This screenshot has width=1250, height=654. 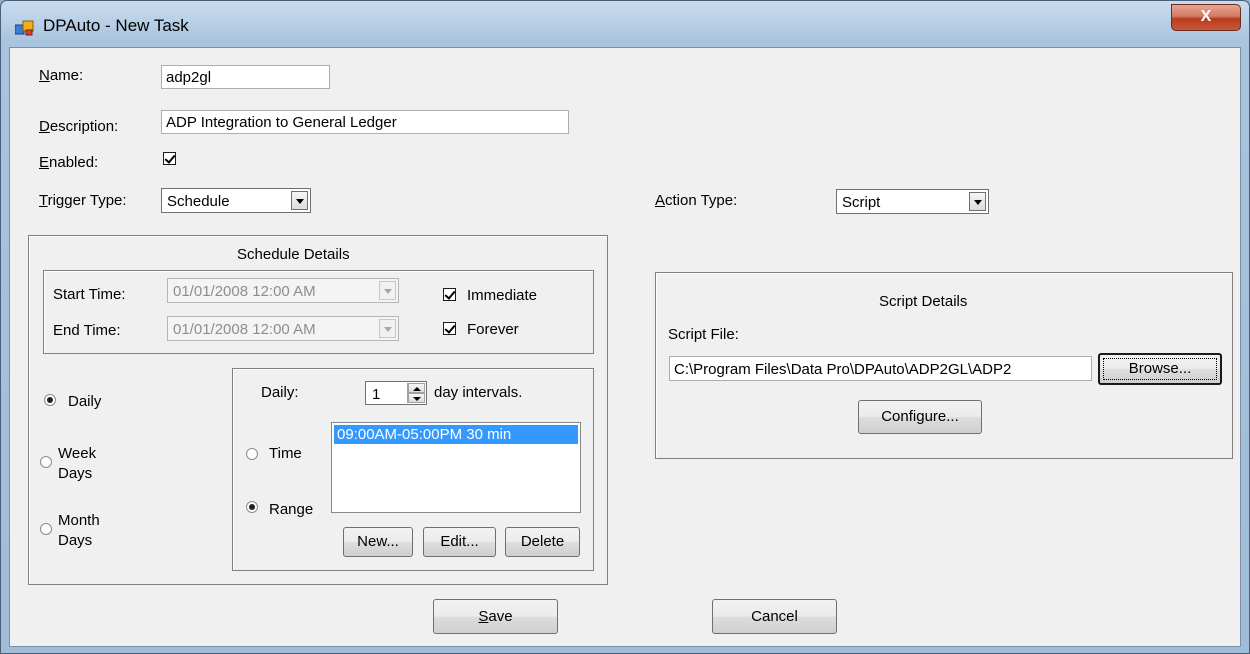 What do you see at coordinates (198, 201) in the screenshot?
I see `trigger-type-value: Schedule` at bounding box center [198, 201].